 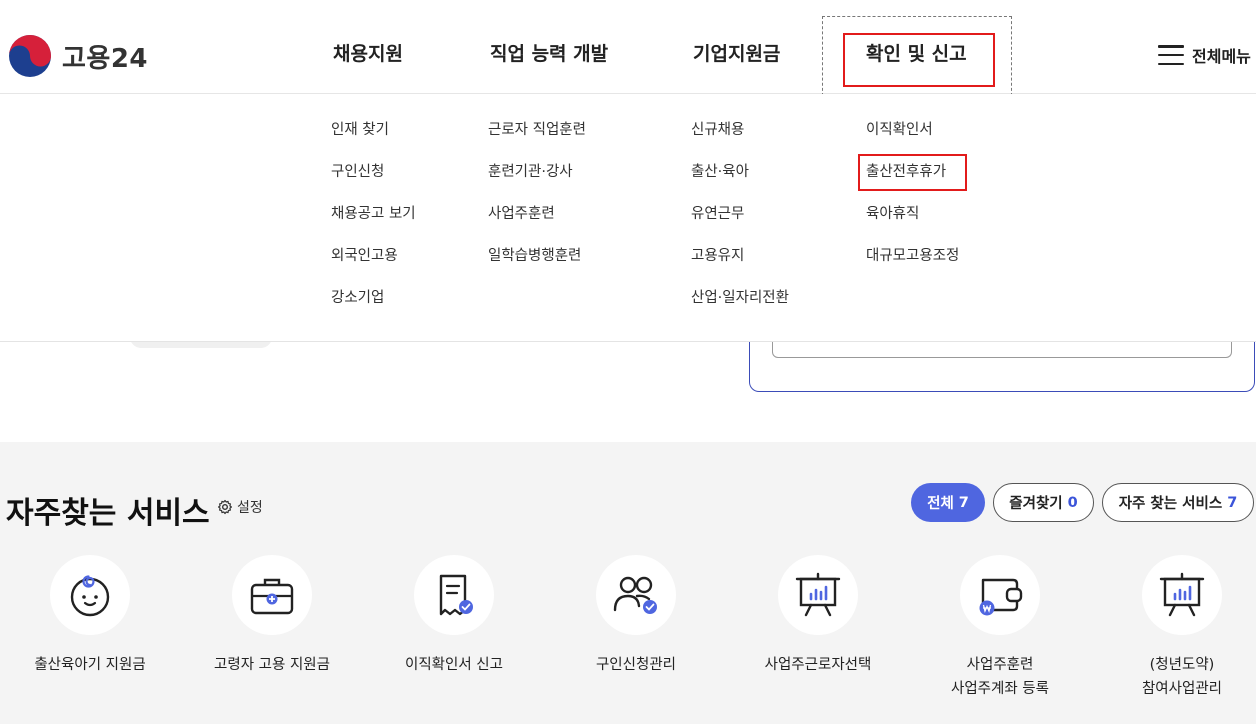 I want to click on service-label: 출산육아기 지원금, so click(x=89, y=665).